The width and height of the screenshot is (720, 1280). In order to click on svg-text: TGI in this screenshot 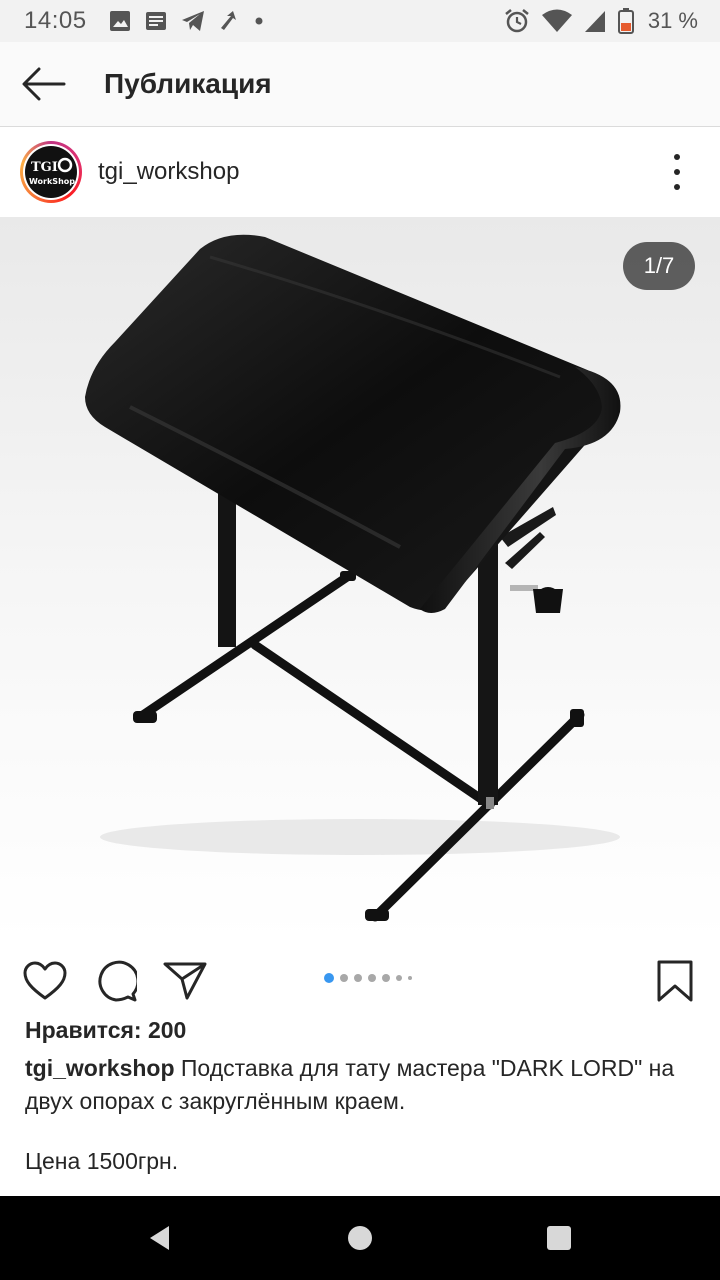, I will do `click(44, 167)`.